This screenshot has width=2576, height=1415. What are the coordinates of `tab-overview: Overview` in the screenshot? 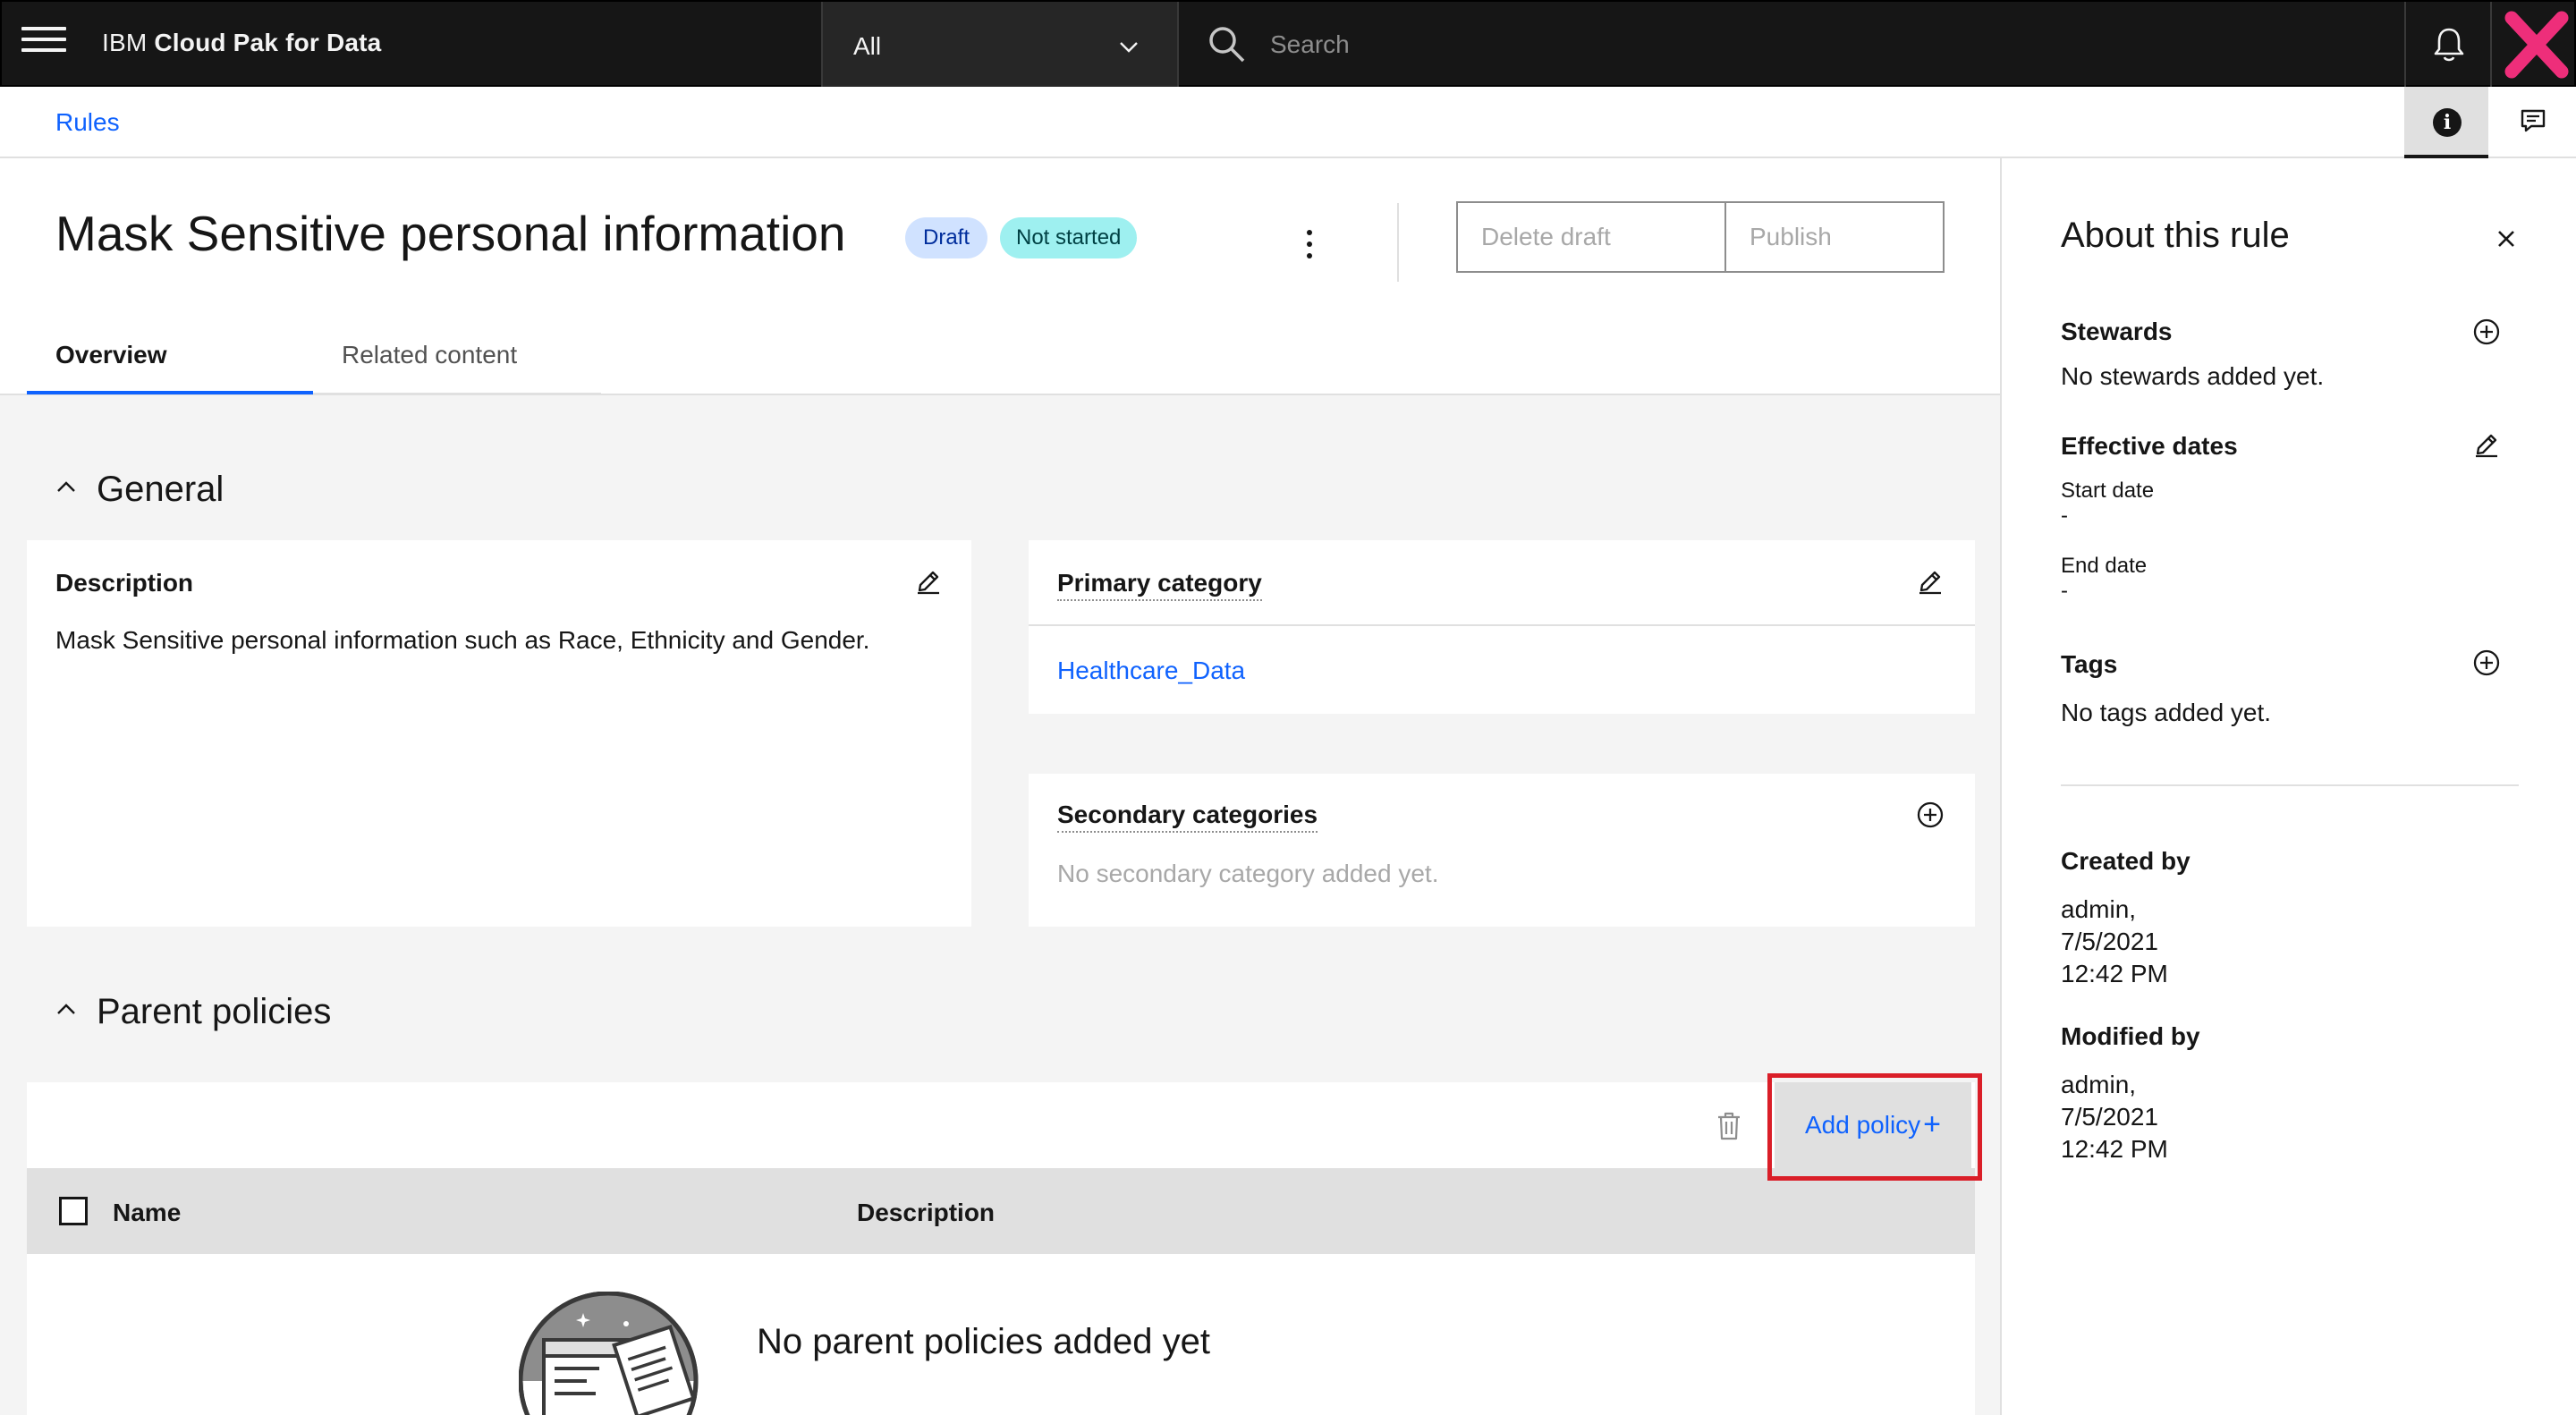 It's located at (170, 360).